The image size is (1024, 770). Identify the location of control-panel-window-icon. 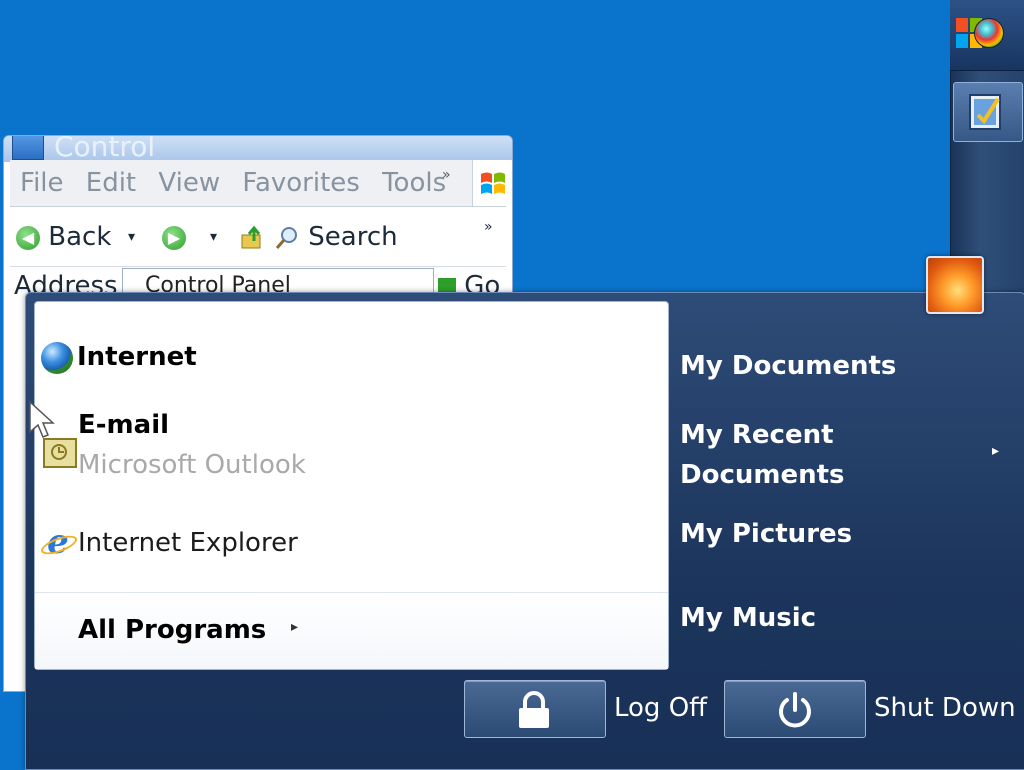
(28, 148).